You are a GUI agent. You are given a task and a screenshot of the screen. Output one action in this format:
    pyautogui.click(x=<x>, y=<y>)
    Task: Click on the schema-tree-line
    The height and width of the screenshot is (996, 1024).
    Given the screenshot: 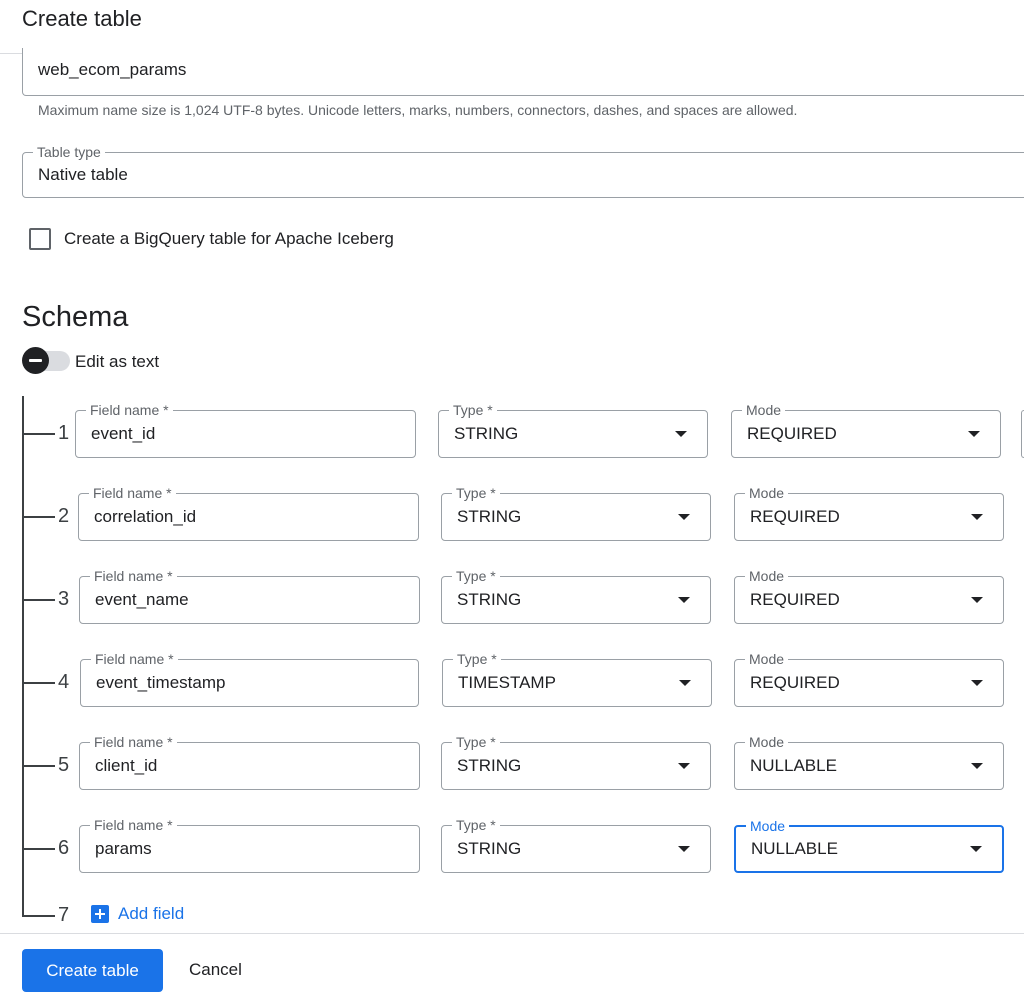 What is the action you would take?
    pyautogui.click(x=23, y=656)
    